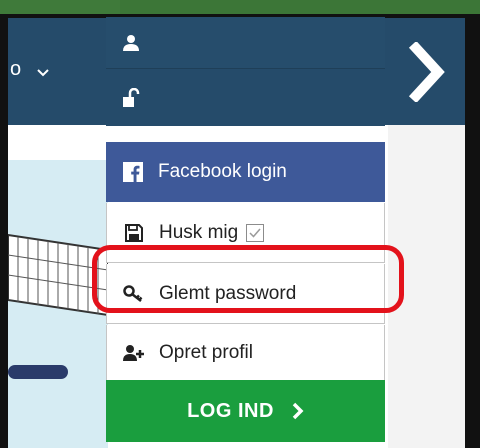 This screenshot has width=480, height=448. What do you see at coordinates (134, 233) in the screenshot?
I see `save-icon` at bounding box center [134, 233].